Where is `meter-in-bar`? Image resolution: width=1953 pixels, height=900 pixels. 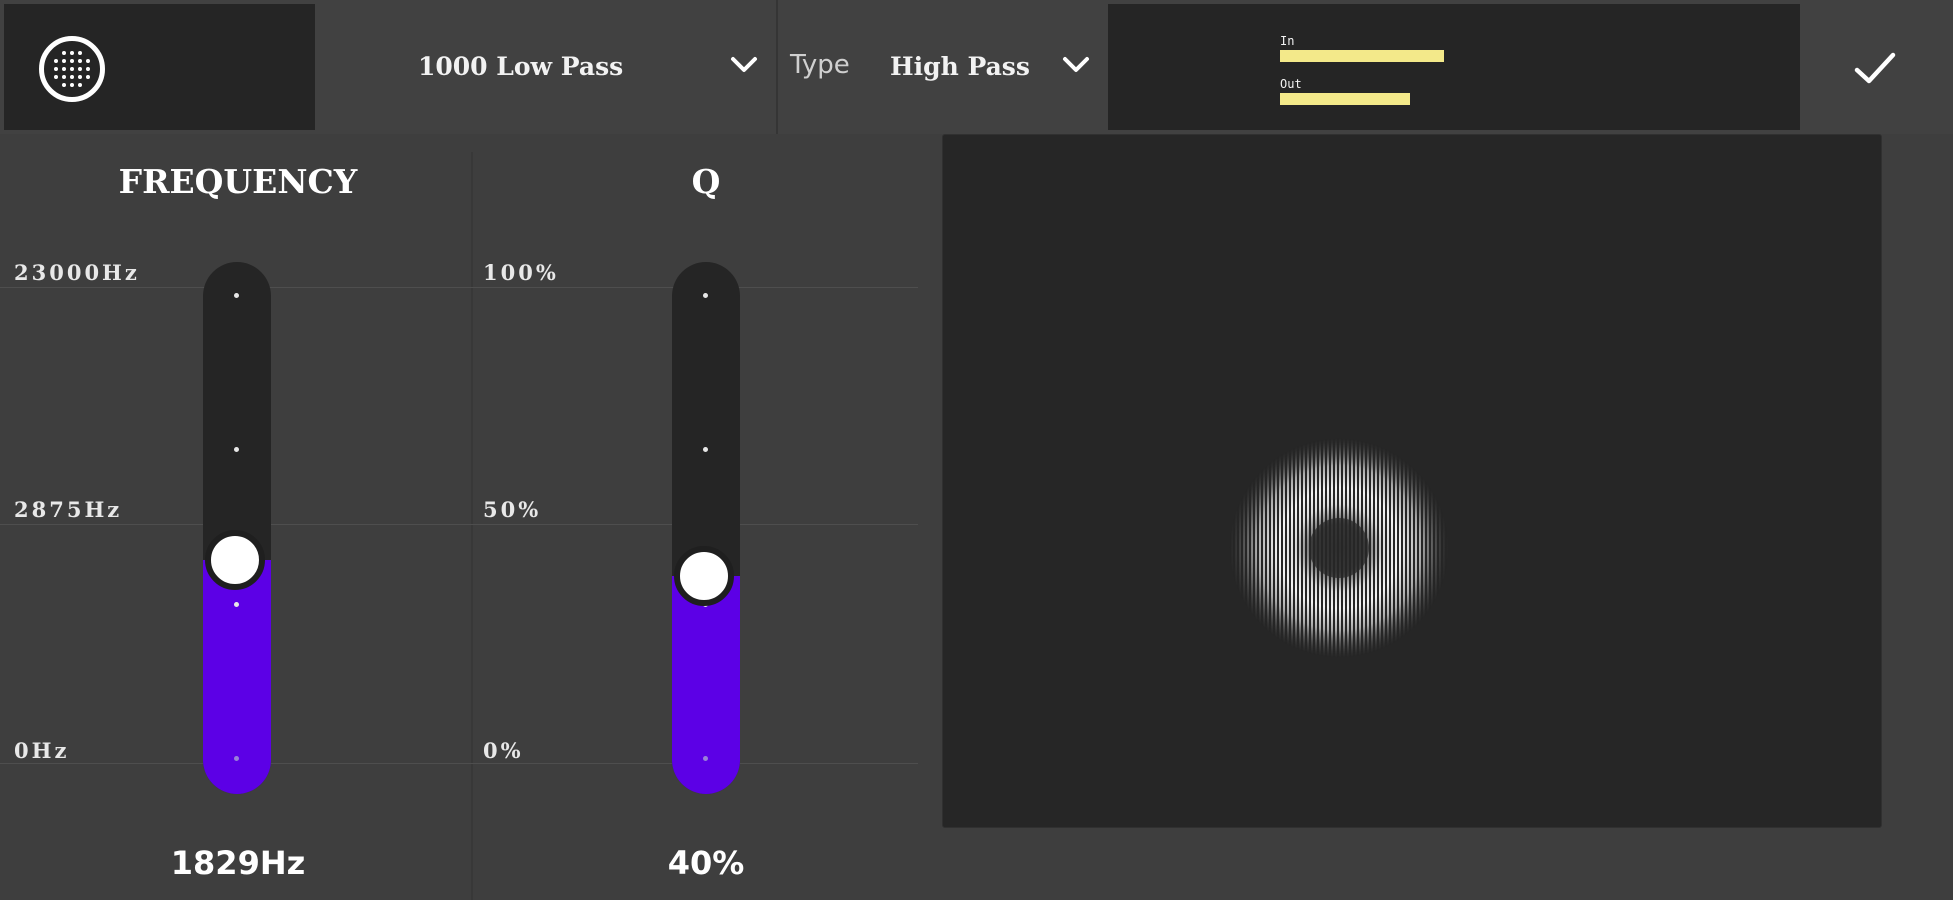
meter-in-bar is located at coordinates (1362, 56).